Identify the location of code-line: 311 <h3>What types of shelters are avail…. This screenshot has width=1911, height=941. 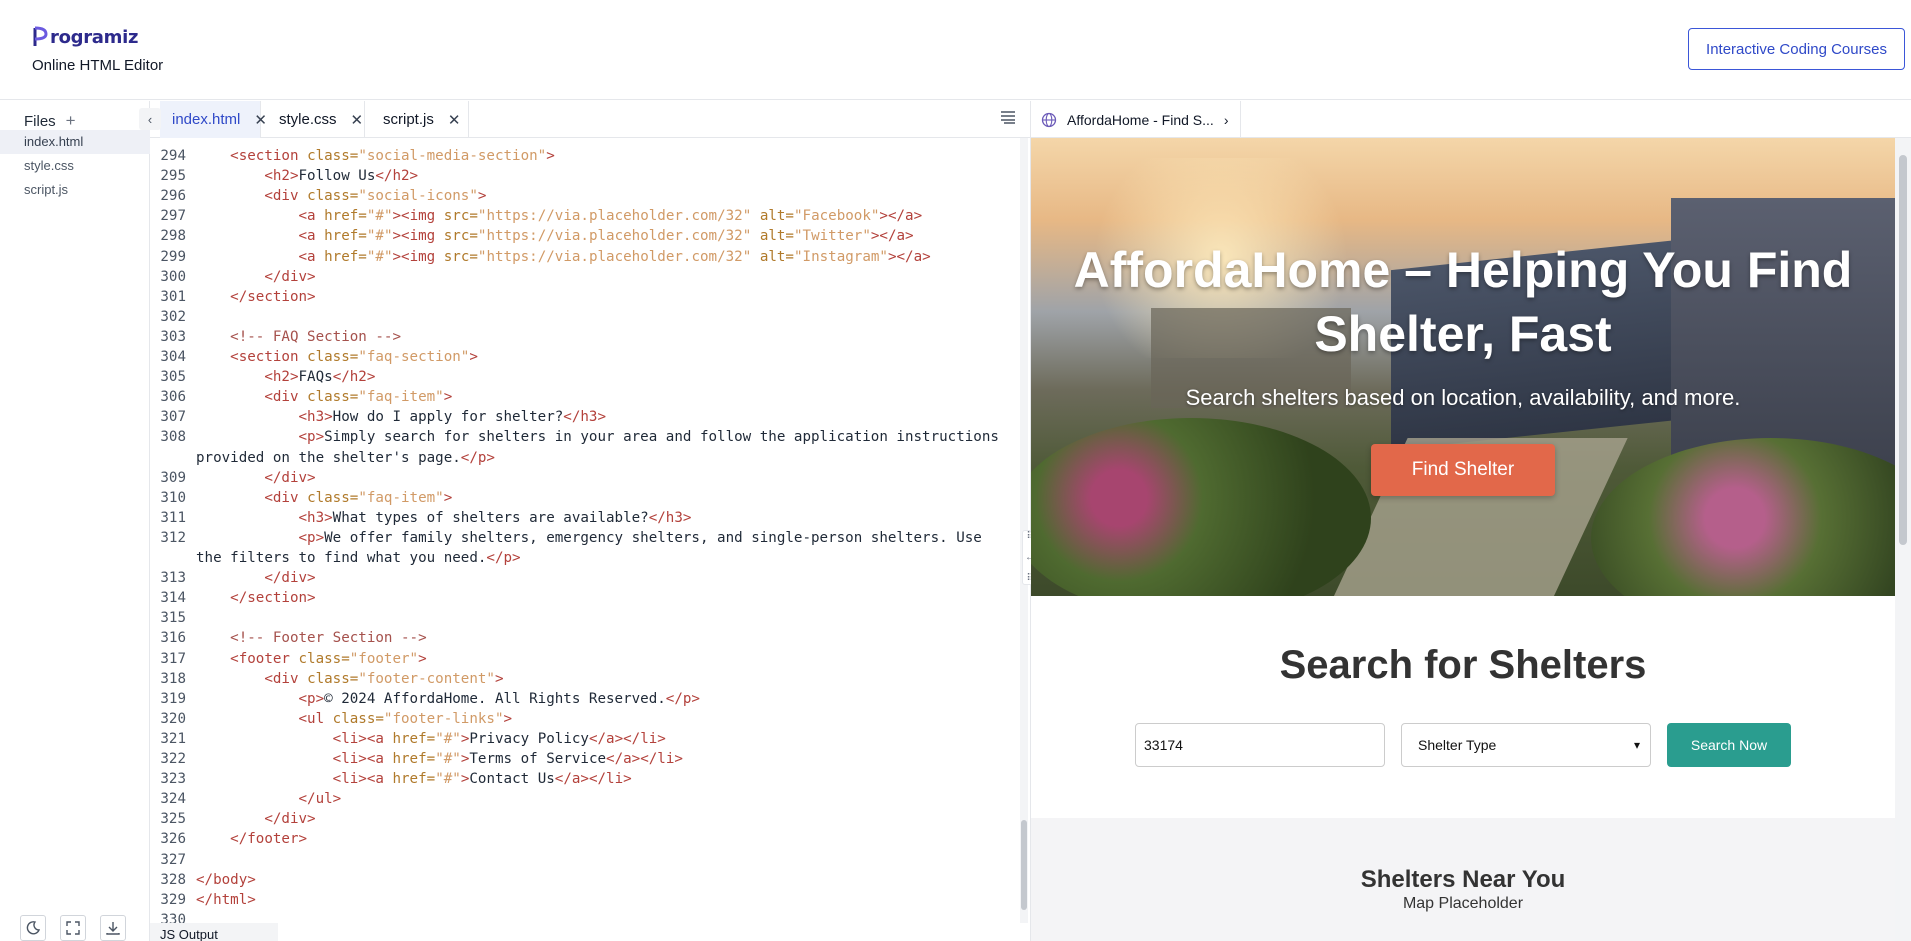
(590, 518).